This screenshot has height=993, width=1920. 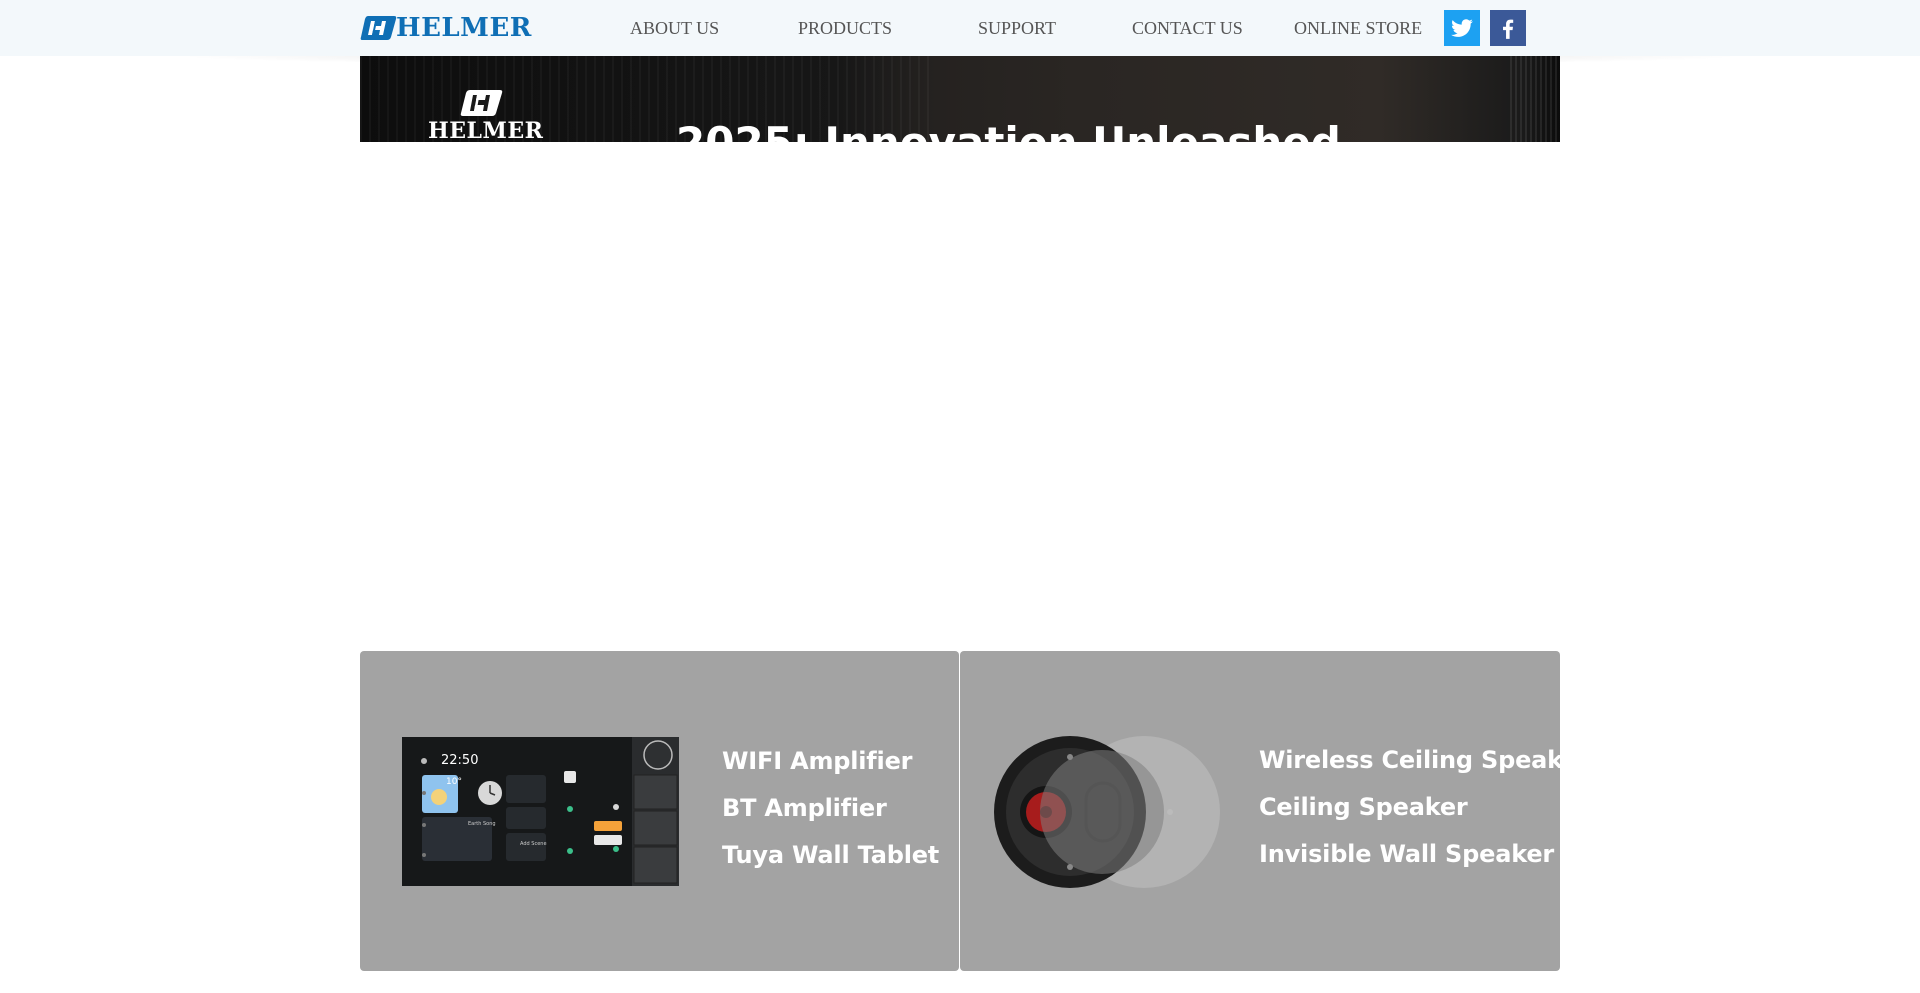 I want to click on link-bt-amplifier: BT Amplifier, so click(x=804, y=808).